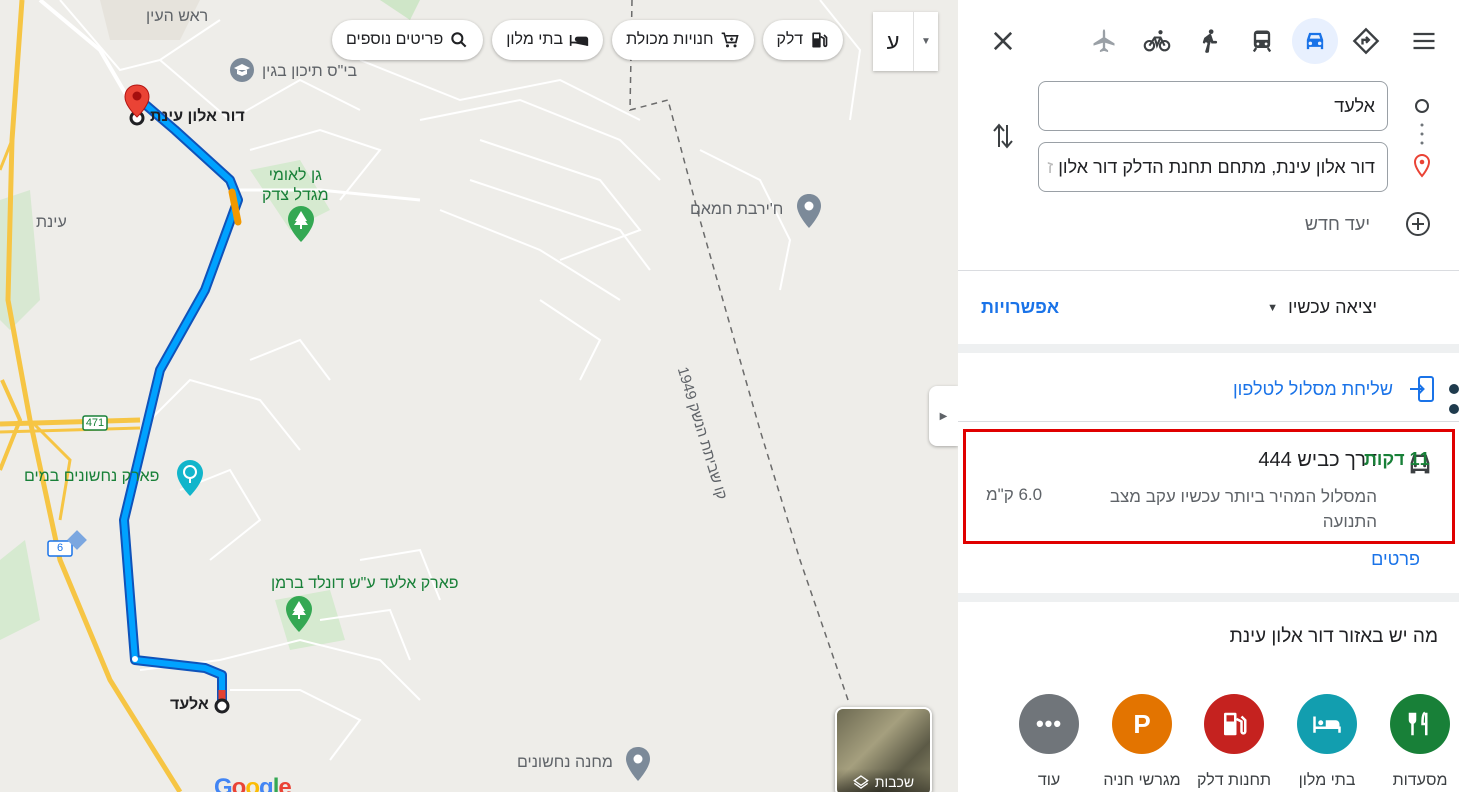 The image size is (1459, 792). Describe the element at coordinates (1422, 138) in the screenshot. I see `route-waypoint-indicator` at that location.